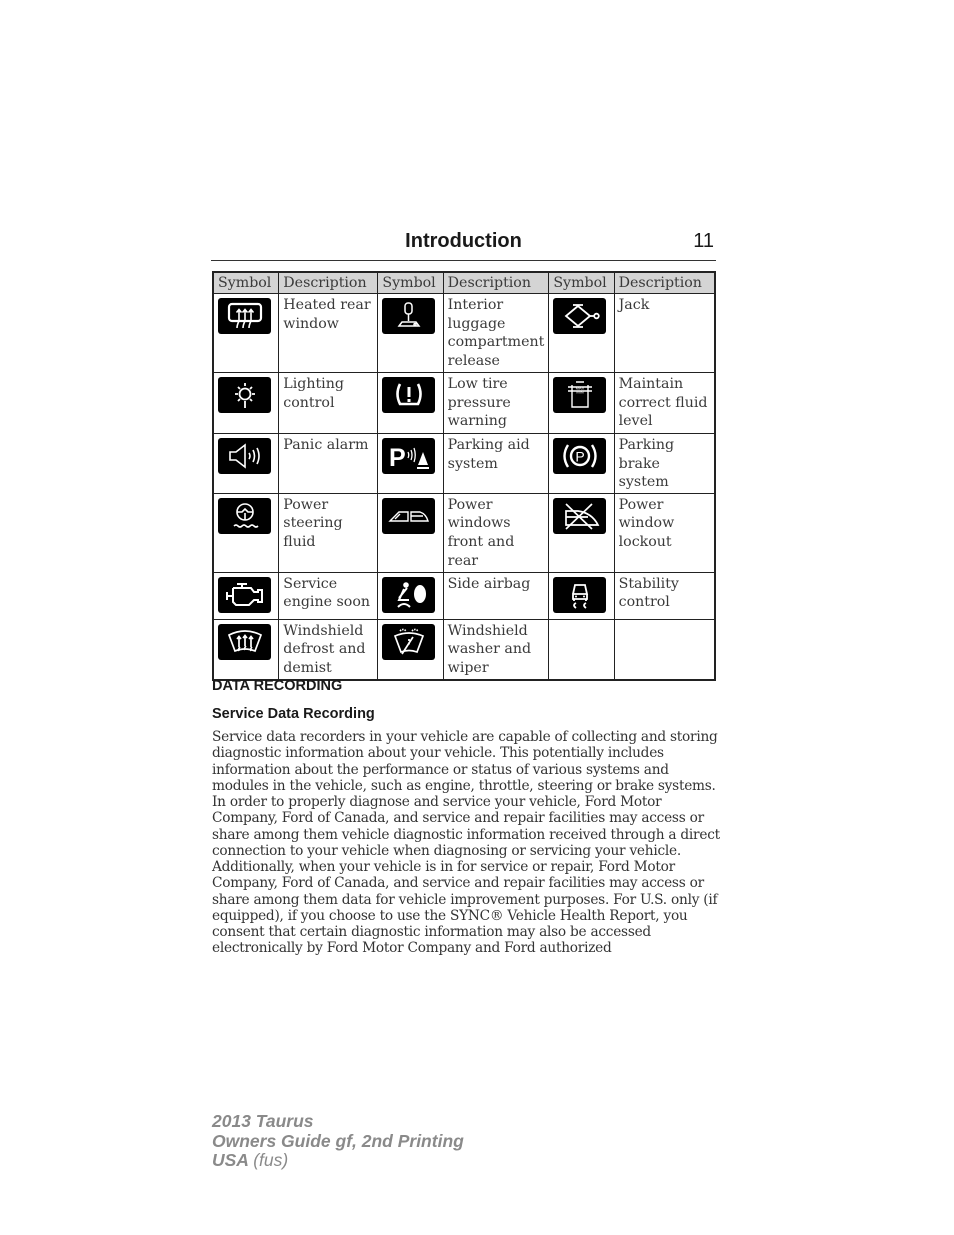  What do you see at coordinates (664, 333) in the screenshot?
I see `description-cell: Jack` at bounding box center [664, 333].